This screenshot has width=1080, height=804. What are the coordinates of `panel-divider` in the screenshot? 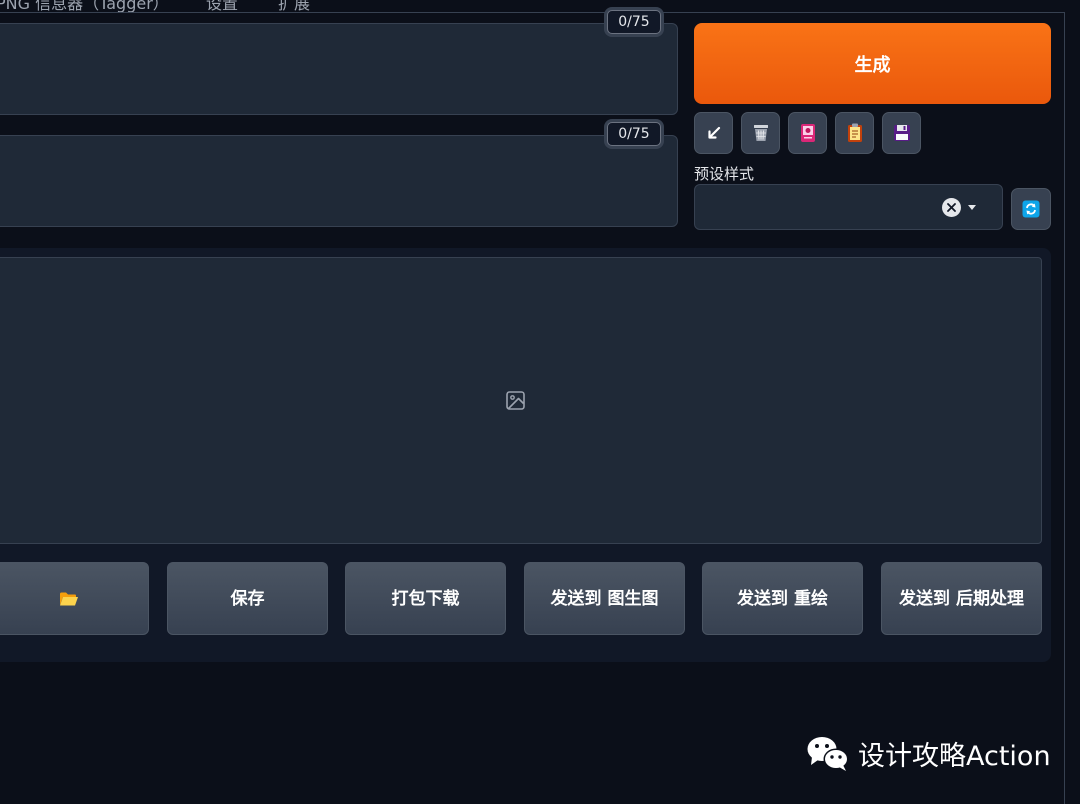 It's located at (1064, 408).